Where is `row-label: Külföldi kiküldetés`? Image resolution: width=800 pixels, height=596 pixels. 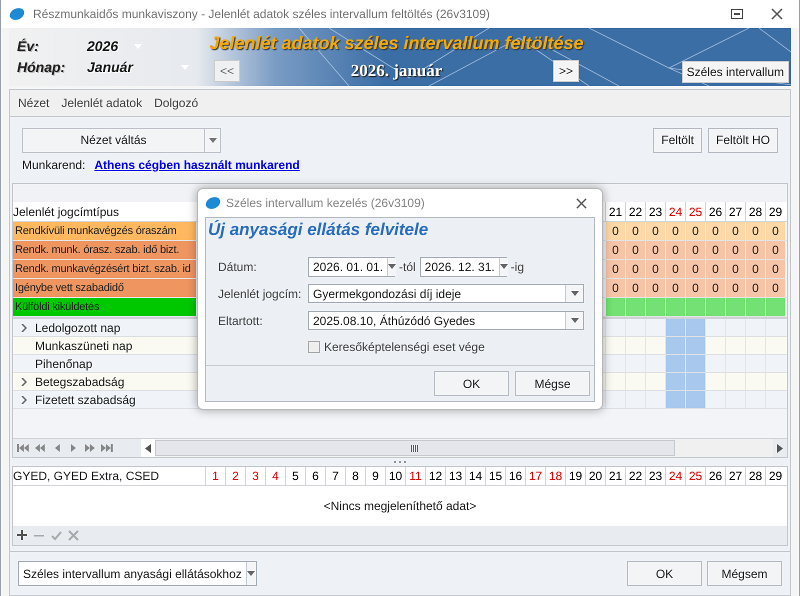
row-label: Külföldi kiküldetés is located at coordinates (104, 307).